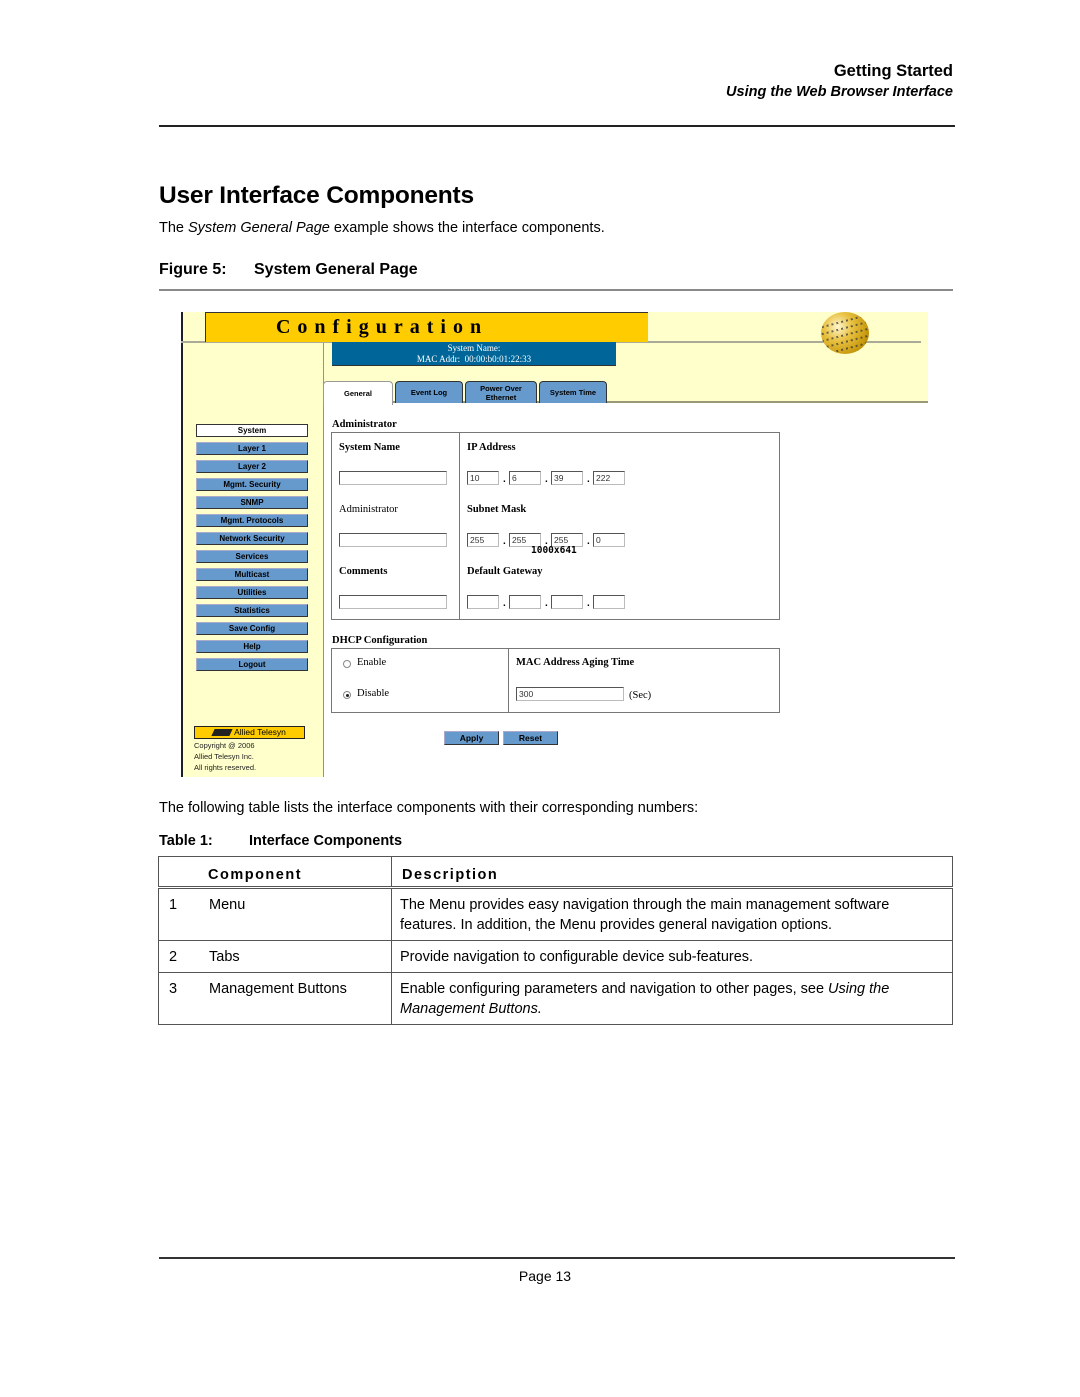  What do you see at coordinates (252, 610) in the screenshot?
I see `menu-item-statistics: Statistics` at bounding box center [252, 610].